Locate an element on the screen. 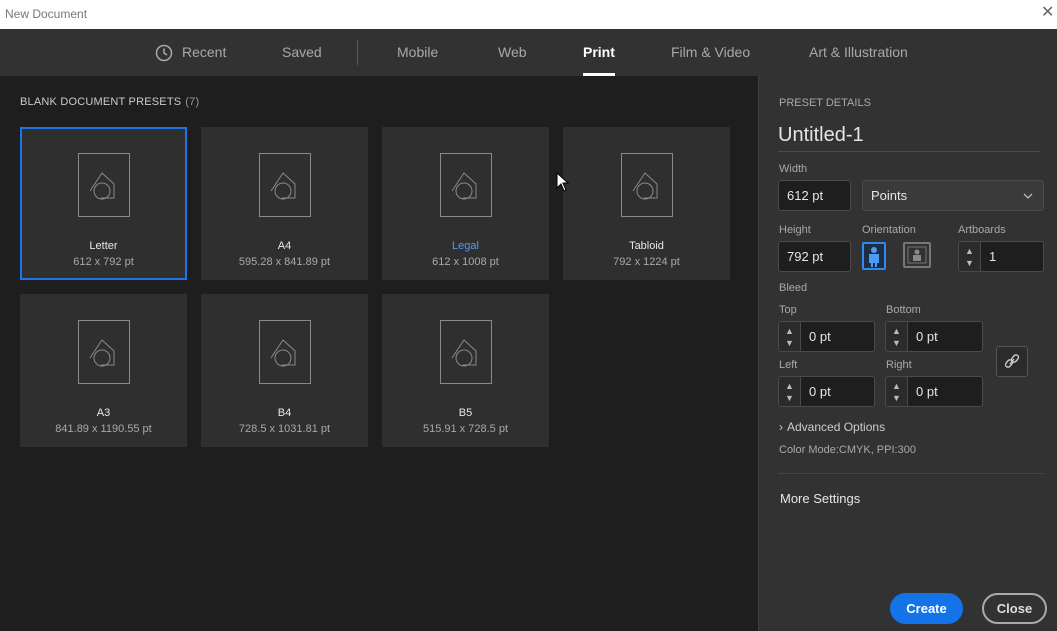  bleed-right-label: Right is located at coordinates (899, 365).